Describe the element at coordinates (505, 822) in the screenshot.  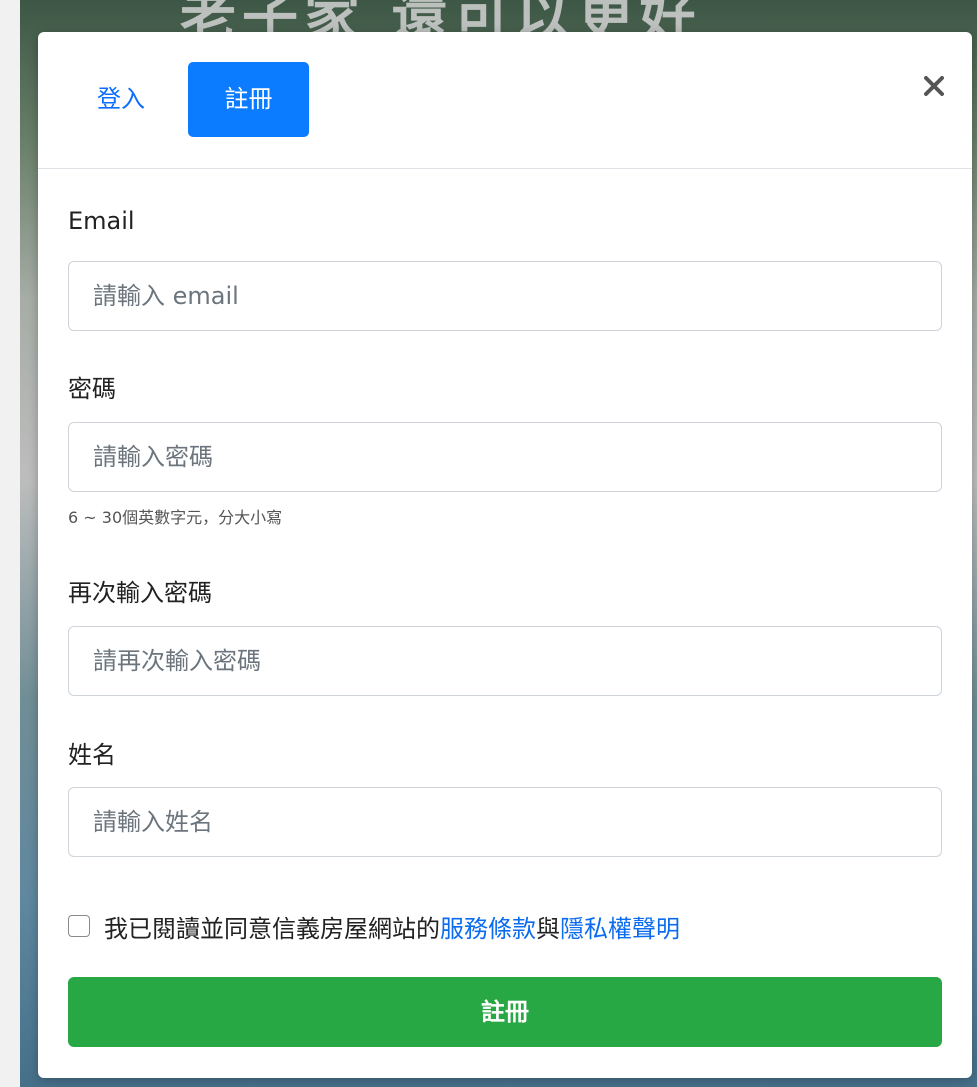
I see `name-field` at that location.